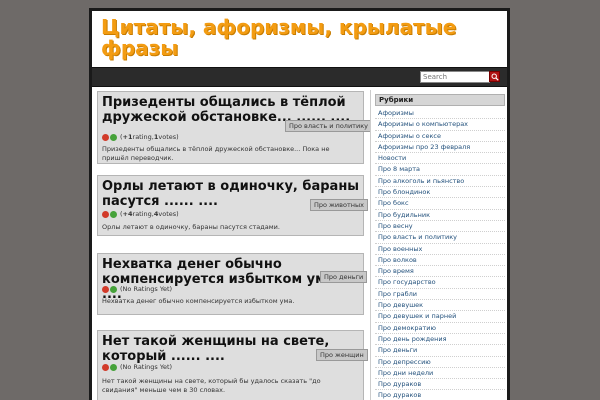  What do you see at coordinates (344, 277) in the screenshot?
I see `post-category-tag: Про деньги` at bounding box center [344, 277].